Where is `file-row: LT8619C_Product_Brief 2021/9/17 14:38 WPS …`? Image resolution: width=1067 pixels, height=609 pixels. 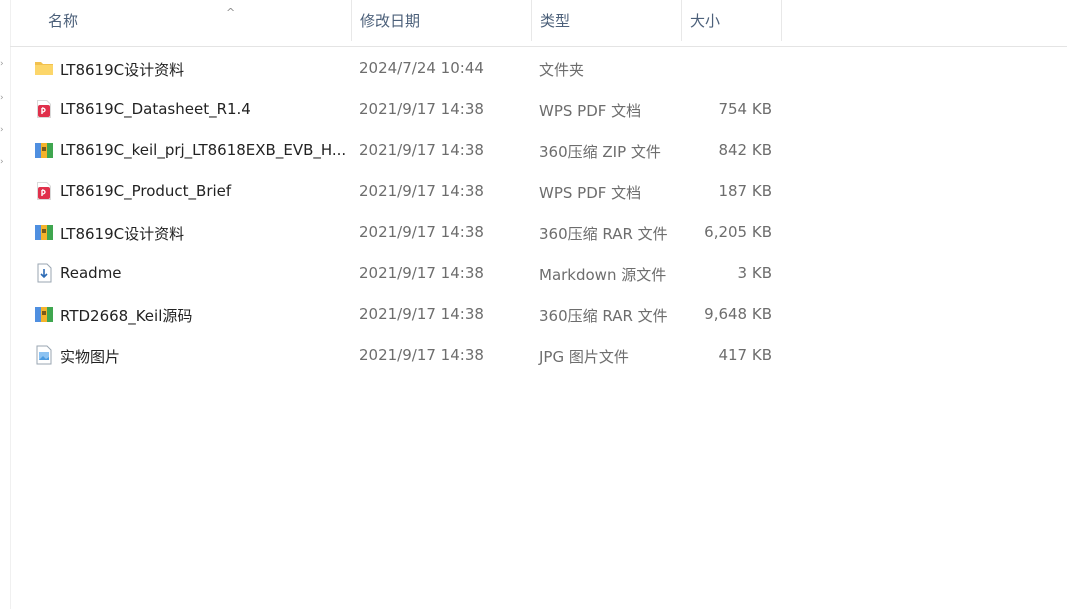 file-row: LT8619C_Product_Brief 2021/9/17 14:38 WPS … is located at coordinates (408, 191).